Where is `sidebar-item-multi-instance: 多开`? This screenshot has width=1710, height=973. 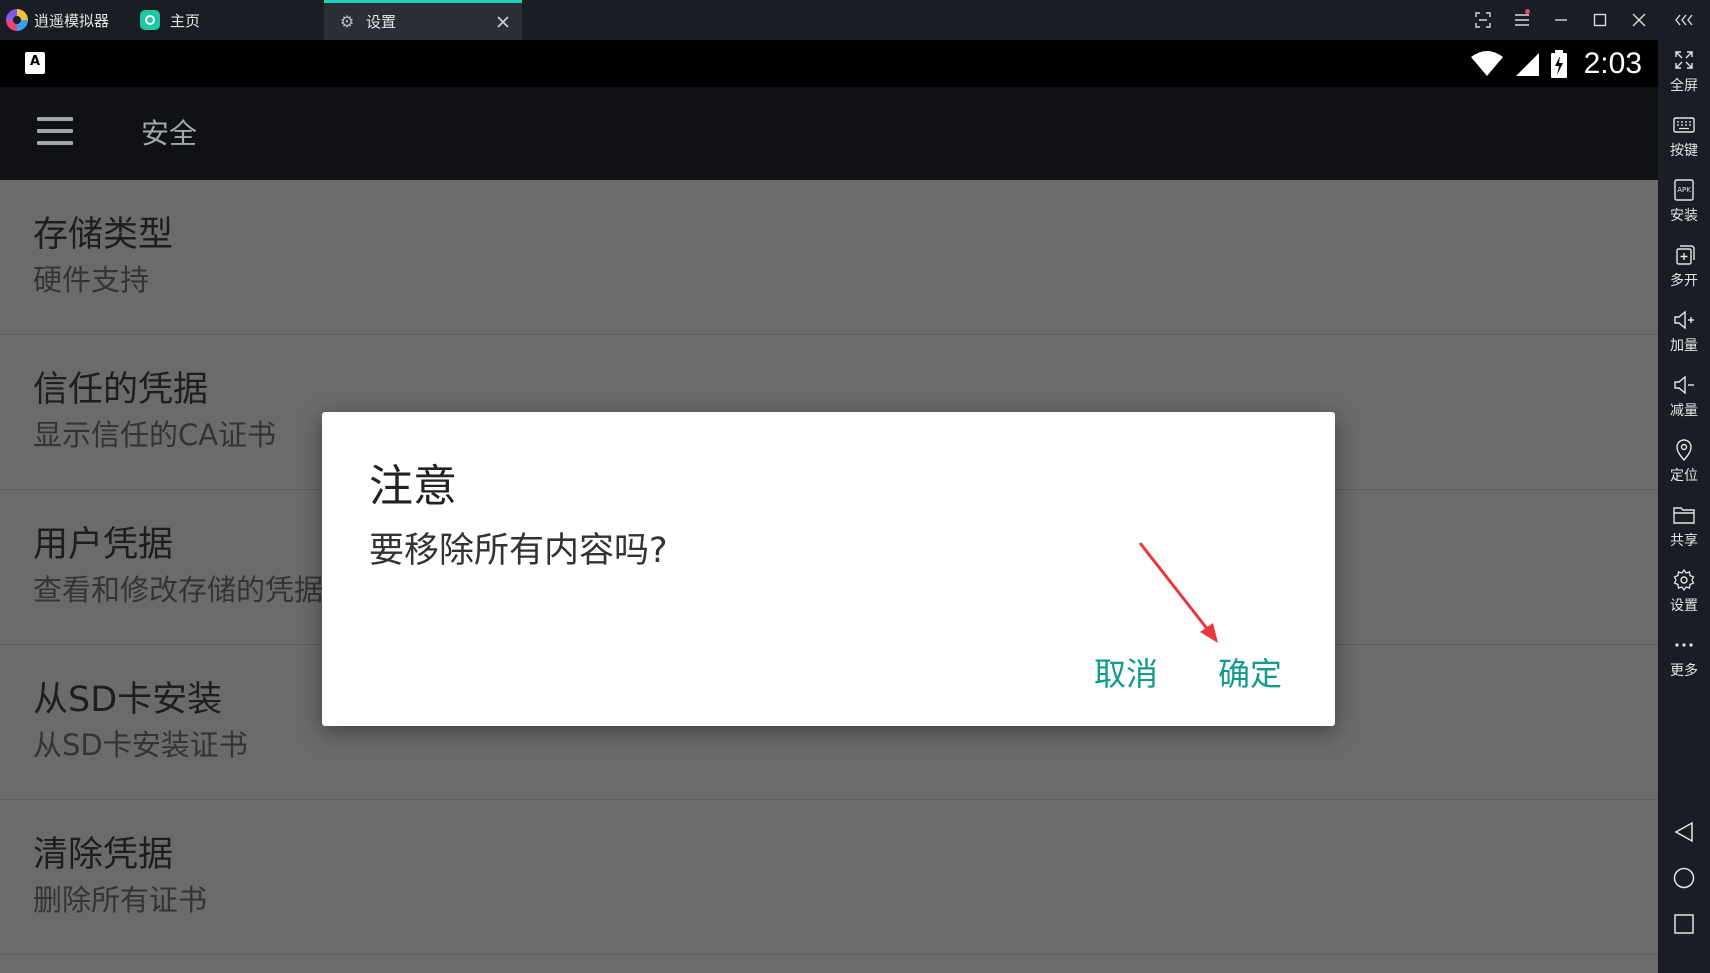 sidebar-item-multi-instance: 多开 is located at coordinates (1684, 273).